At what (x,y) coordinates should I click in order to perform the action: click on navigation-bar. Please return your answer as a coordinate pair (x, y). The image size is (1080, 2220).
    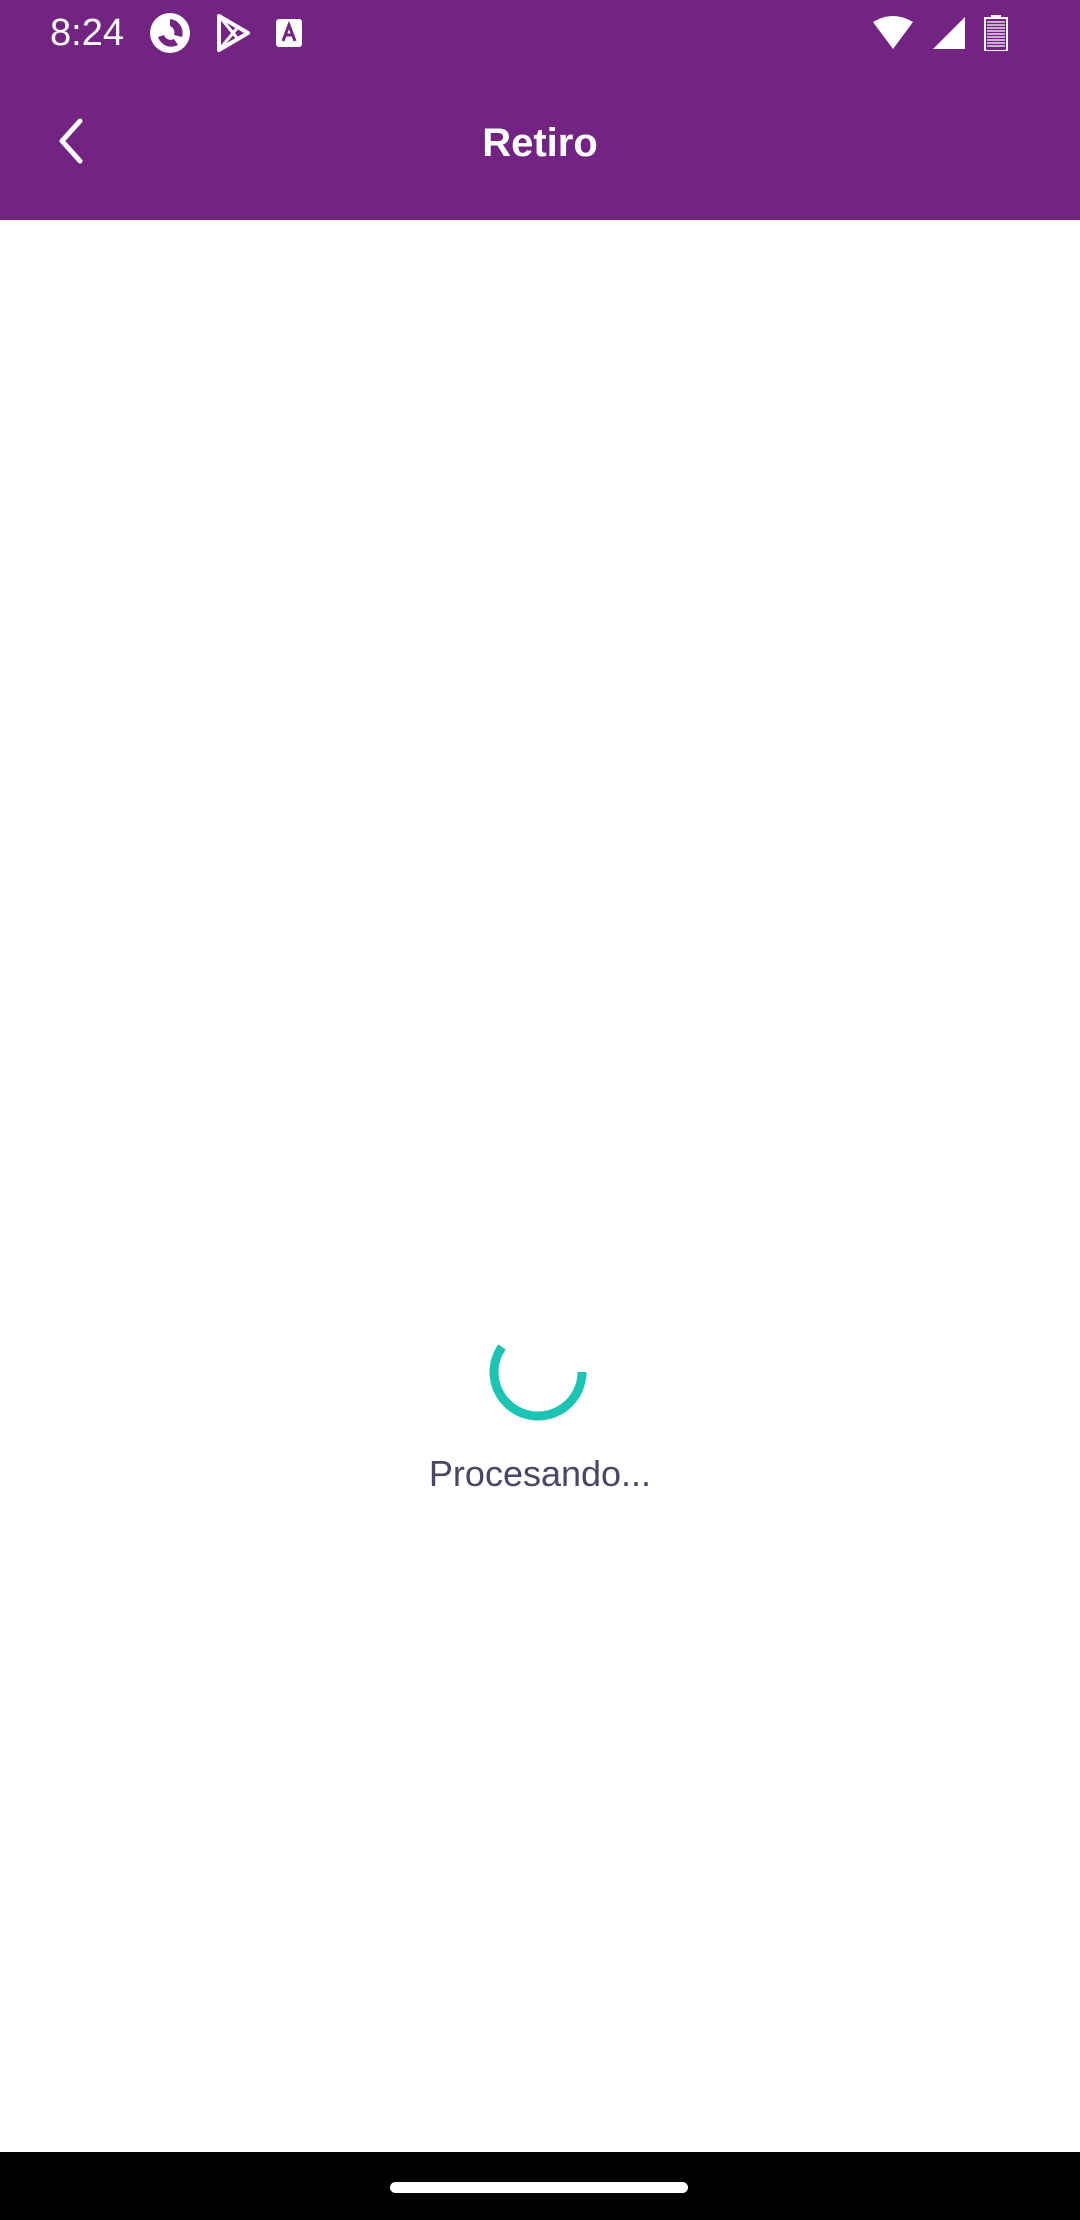
    Looking at the image, I should click on (540, 2186).